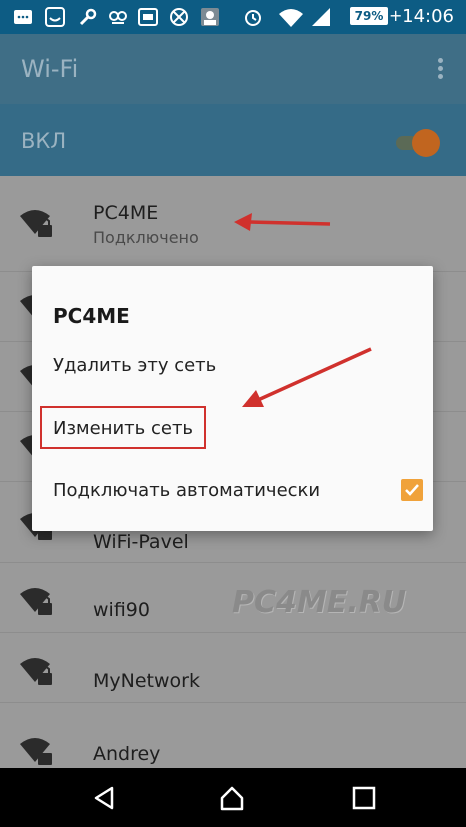  What do you see at coordinates (127, 754) in the screenshot?
I see `network-name: Andrey` at bounding box center [127, 754].